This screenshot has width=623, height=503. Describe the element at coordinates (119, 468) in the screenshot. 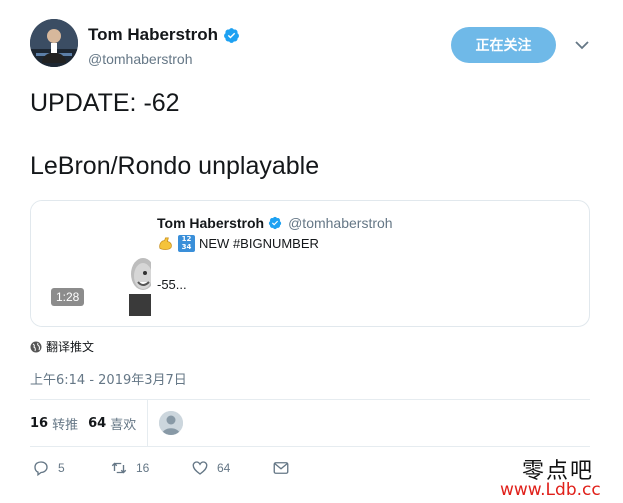

I see `retweet-icon` at that location.